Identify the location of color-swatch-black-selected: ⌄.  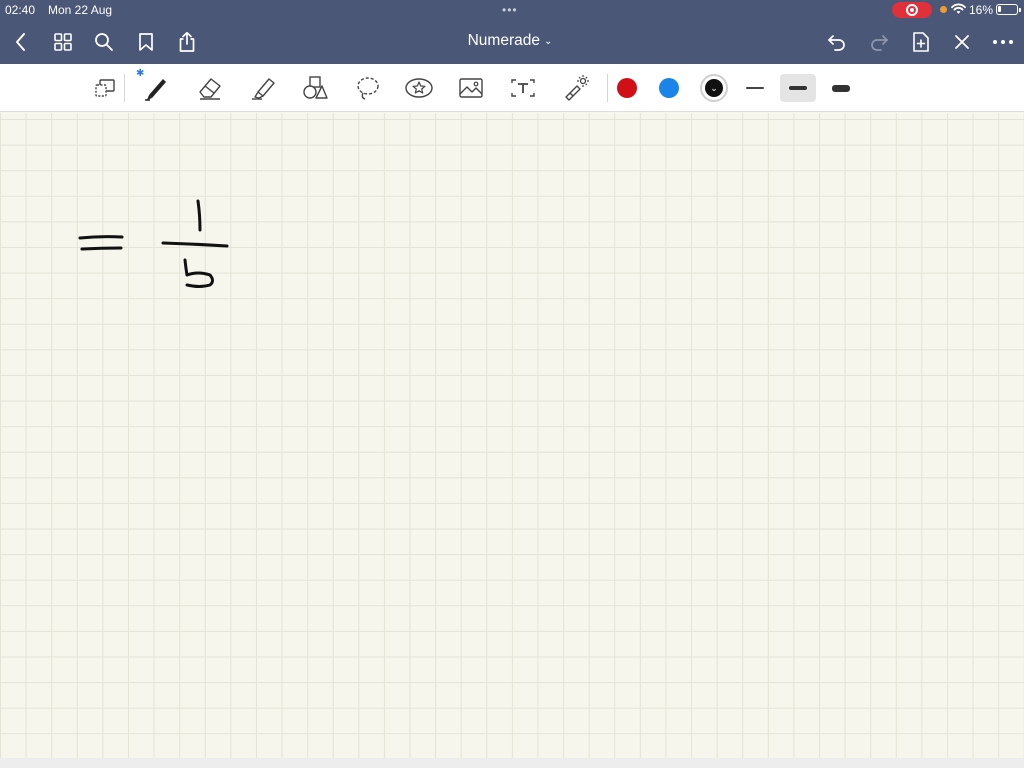
(714, 88).